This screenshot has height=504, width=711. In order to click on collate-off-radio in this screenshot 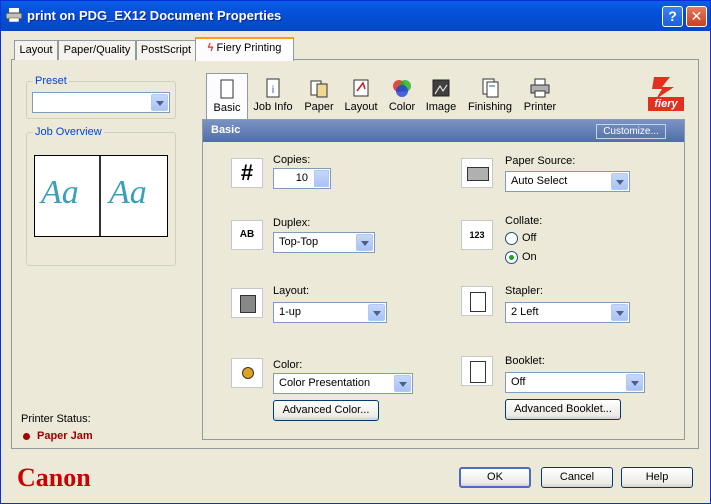, I will do `click(511, 238)`.